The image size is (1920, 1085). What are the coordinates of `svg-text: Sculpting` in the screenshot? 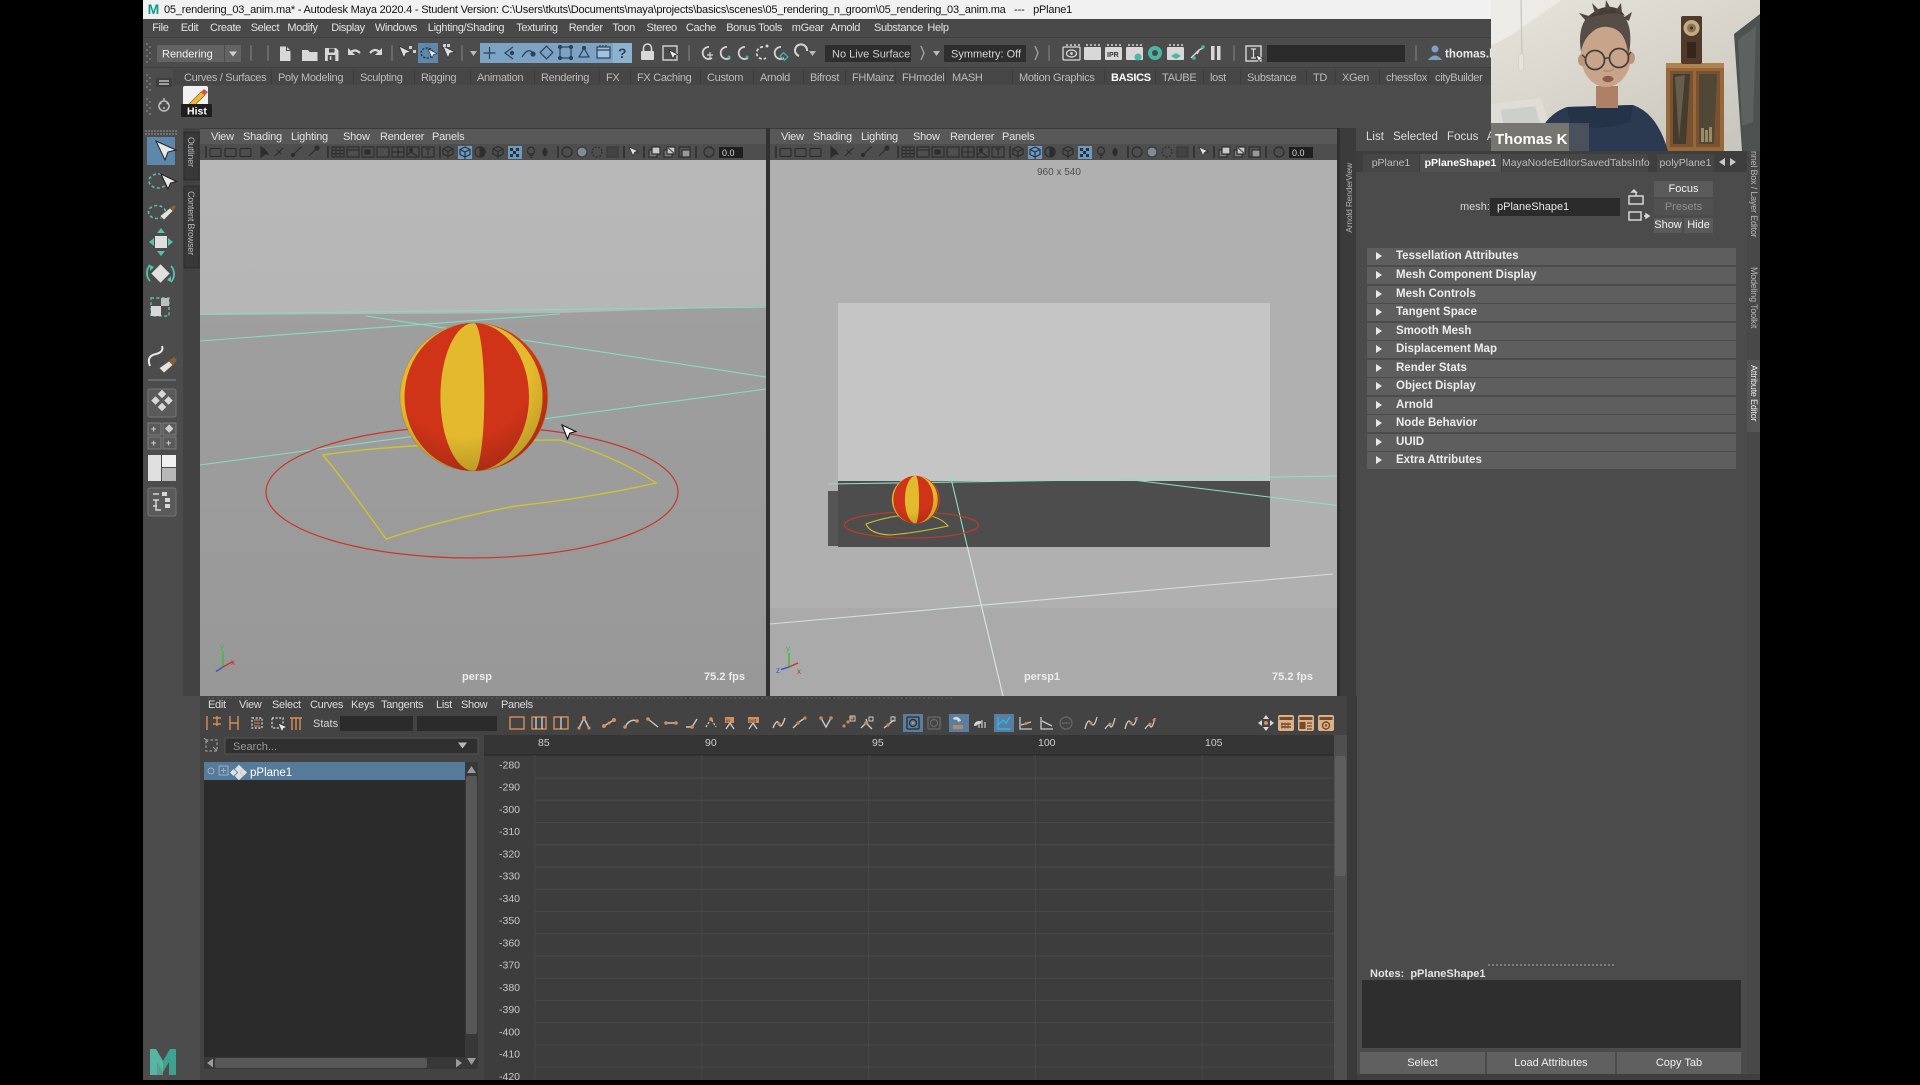 It's located at (381, 78).